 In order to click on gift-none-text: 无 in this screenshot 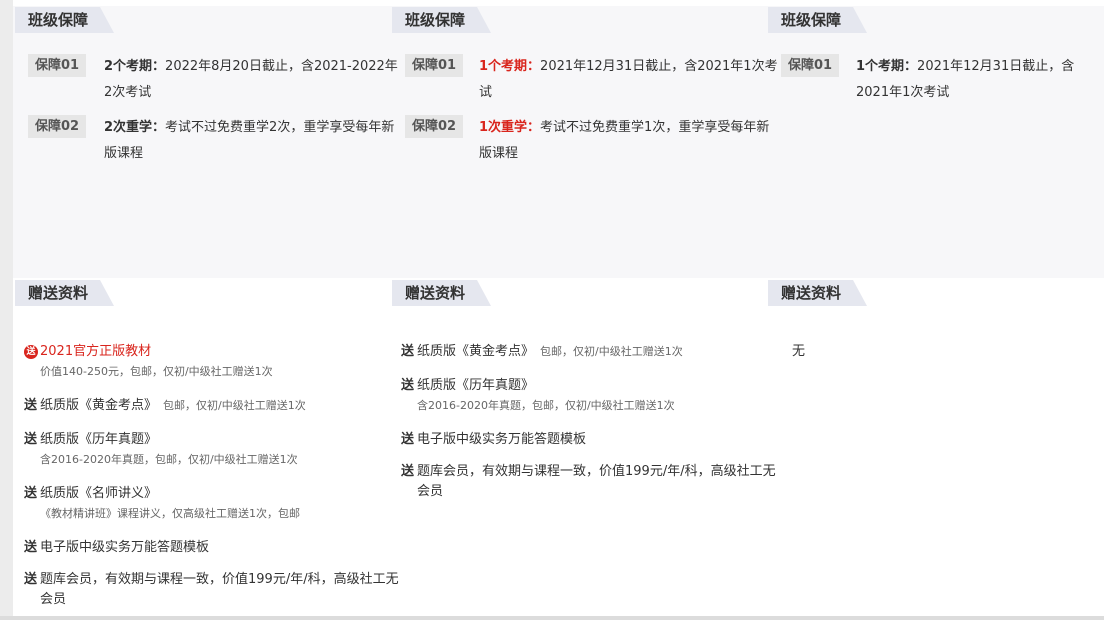, I will do `click(799, 351)`.